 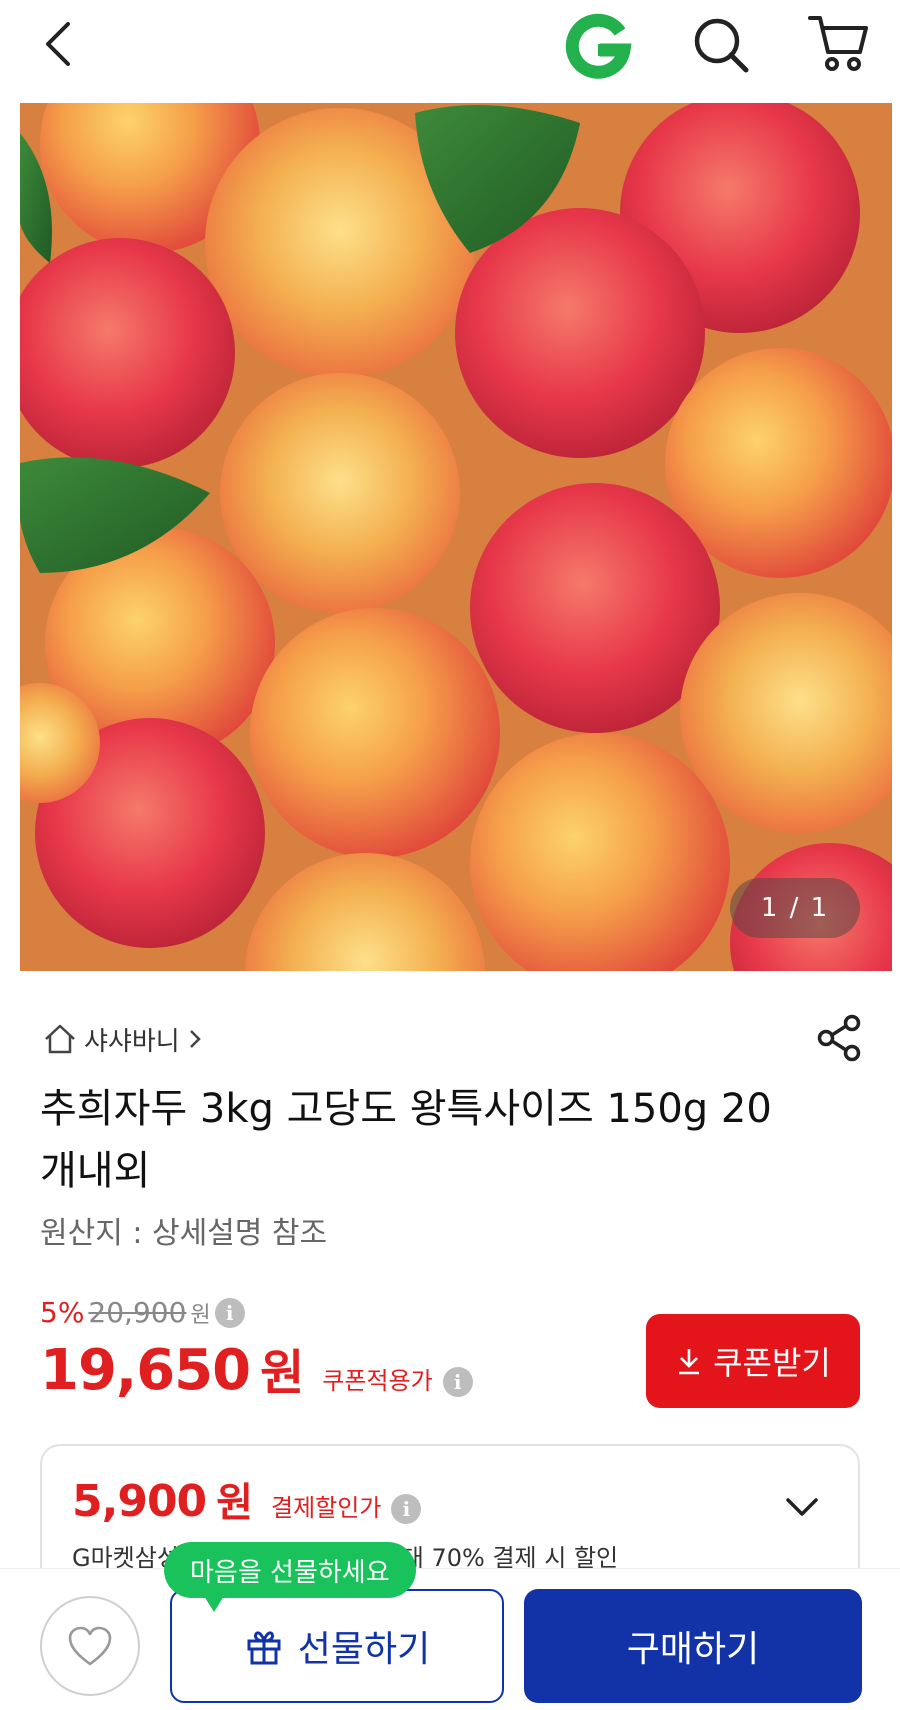 I want to click on payment-price-unit: 원, so click(x=234, y=1503).